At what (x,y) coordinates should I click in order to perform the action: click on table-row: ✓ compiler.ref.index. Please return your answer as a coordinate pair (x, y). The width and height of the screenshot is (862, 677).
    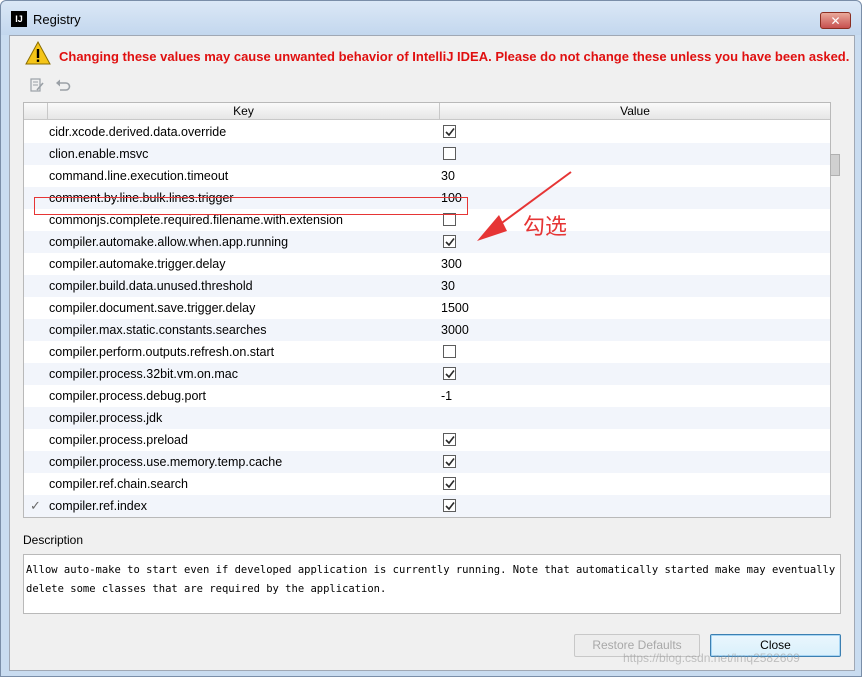
    Looking at the image, I should click on (427, 506).